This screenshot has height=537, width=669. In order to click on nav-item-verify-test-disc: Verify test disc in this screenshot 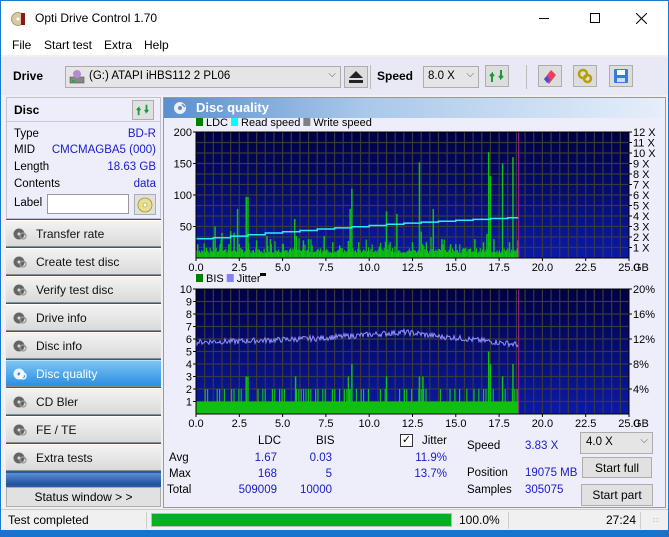, I will do `click(83, 289)`.